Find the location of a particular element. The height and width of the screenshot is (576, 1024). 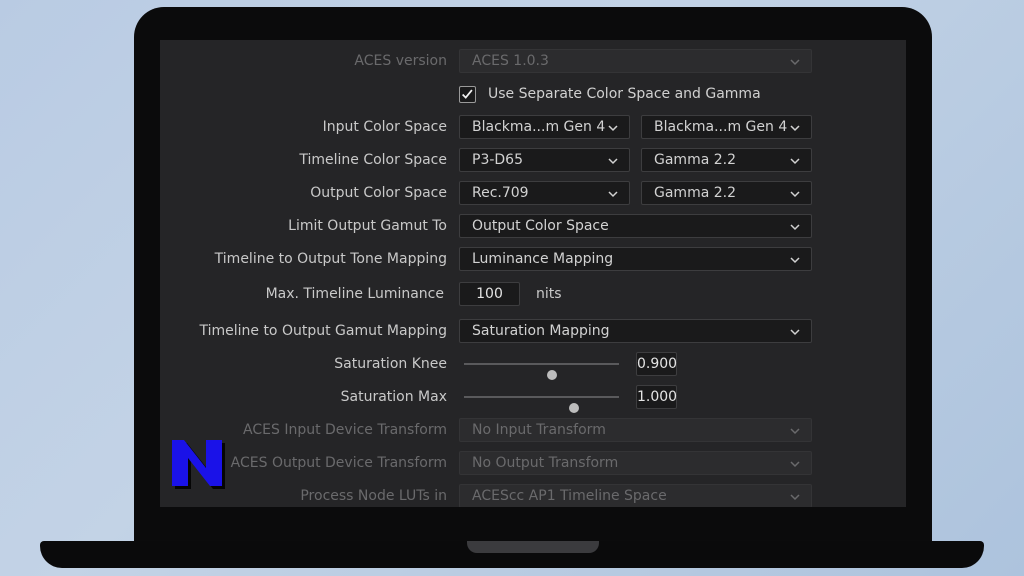

separate-gamma-checkbox is located at coordinates (467, 94).